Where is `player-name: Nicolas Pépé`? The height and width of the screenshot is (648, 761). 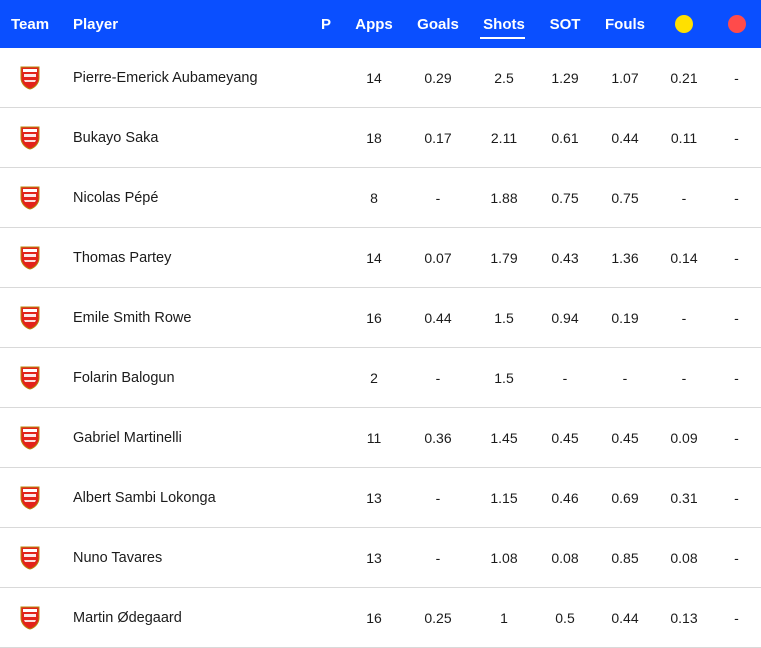 player-name: Nicolas Pépé is located at coordinates (198, 197).